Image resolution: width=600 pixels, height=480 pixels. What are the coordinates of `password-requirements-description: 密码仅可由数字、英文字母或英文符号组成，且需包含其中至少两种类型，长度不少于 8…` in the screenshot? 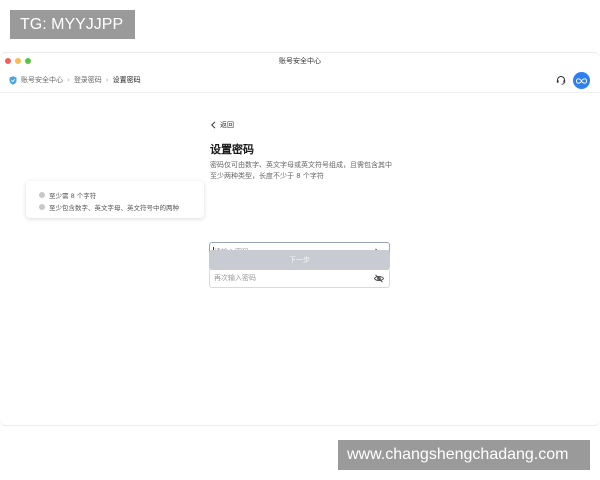 It's located at (301, 170).